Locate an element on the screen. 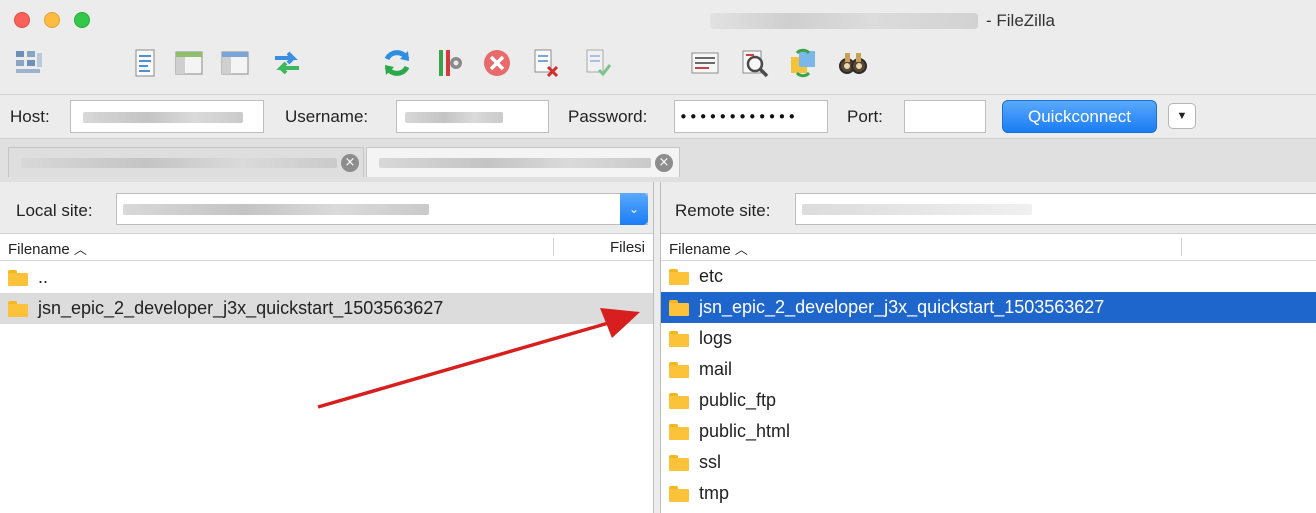 This screenshot has width=1316, height=513. redacted-local-path is located at coordinates (276, 209).